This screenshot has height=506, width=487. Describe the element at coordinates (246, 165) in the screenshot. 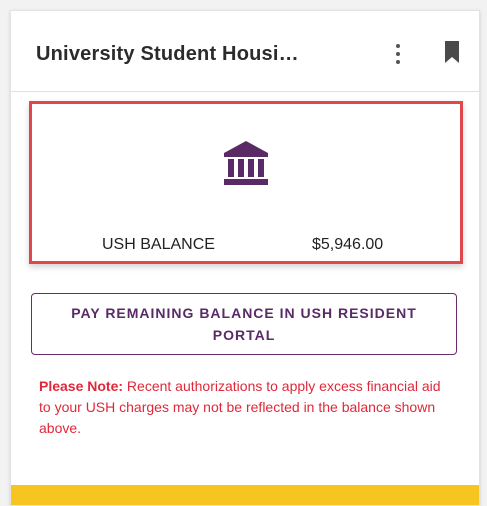

I see `bank-icon` at that location.